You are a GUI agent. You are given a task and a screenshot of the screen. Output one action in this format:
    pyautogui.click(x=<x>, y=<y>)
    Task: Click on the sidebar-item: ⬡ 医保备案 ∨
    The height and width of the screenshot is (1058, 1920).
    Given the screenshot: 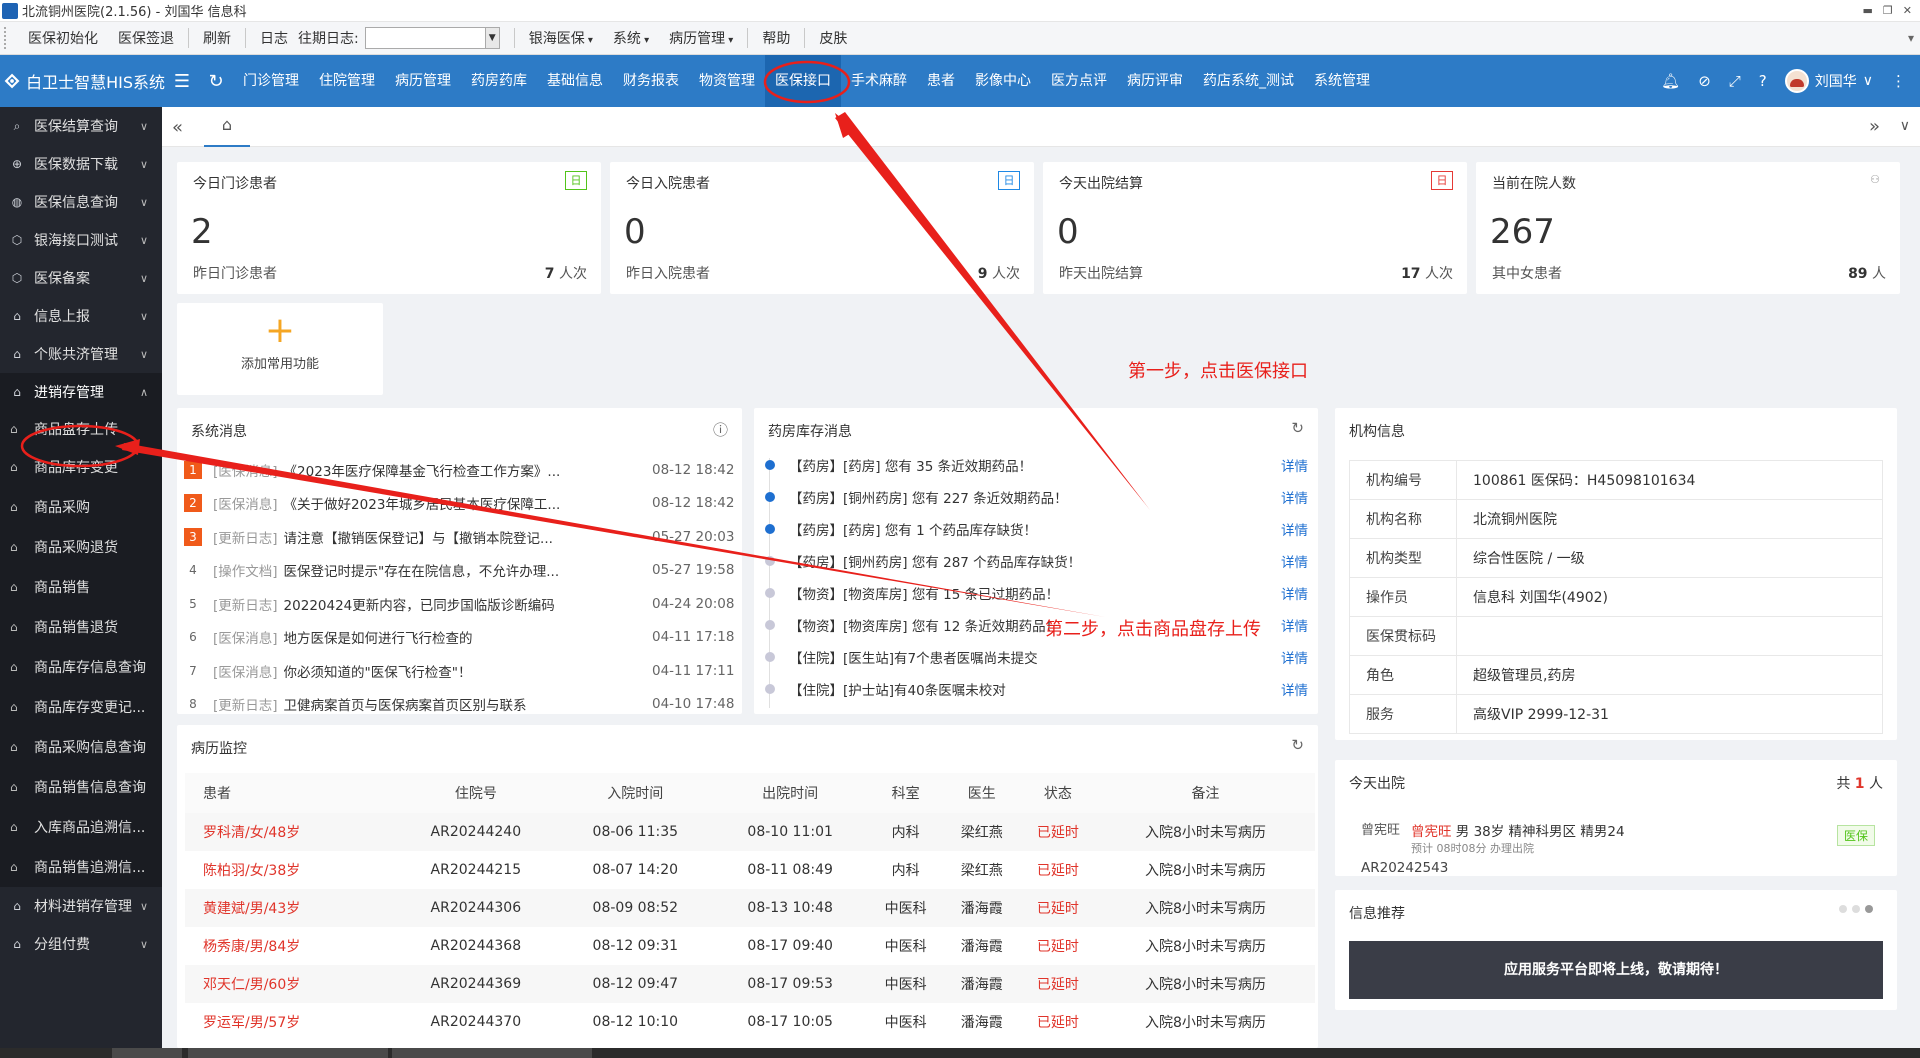 What is the action you would take?
    pyautogui.click(x=81, y=278)
    